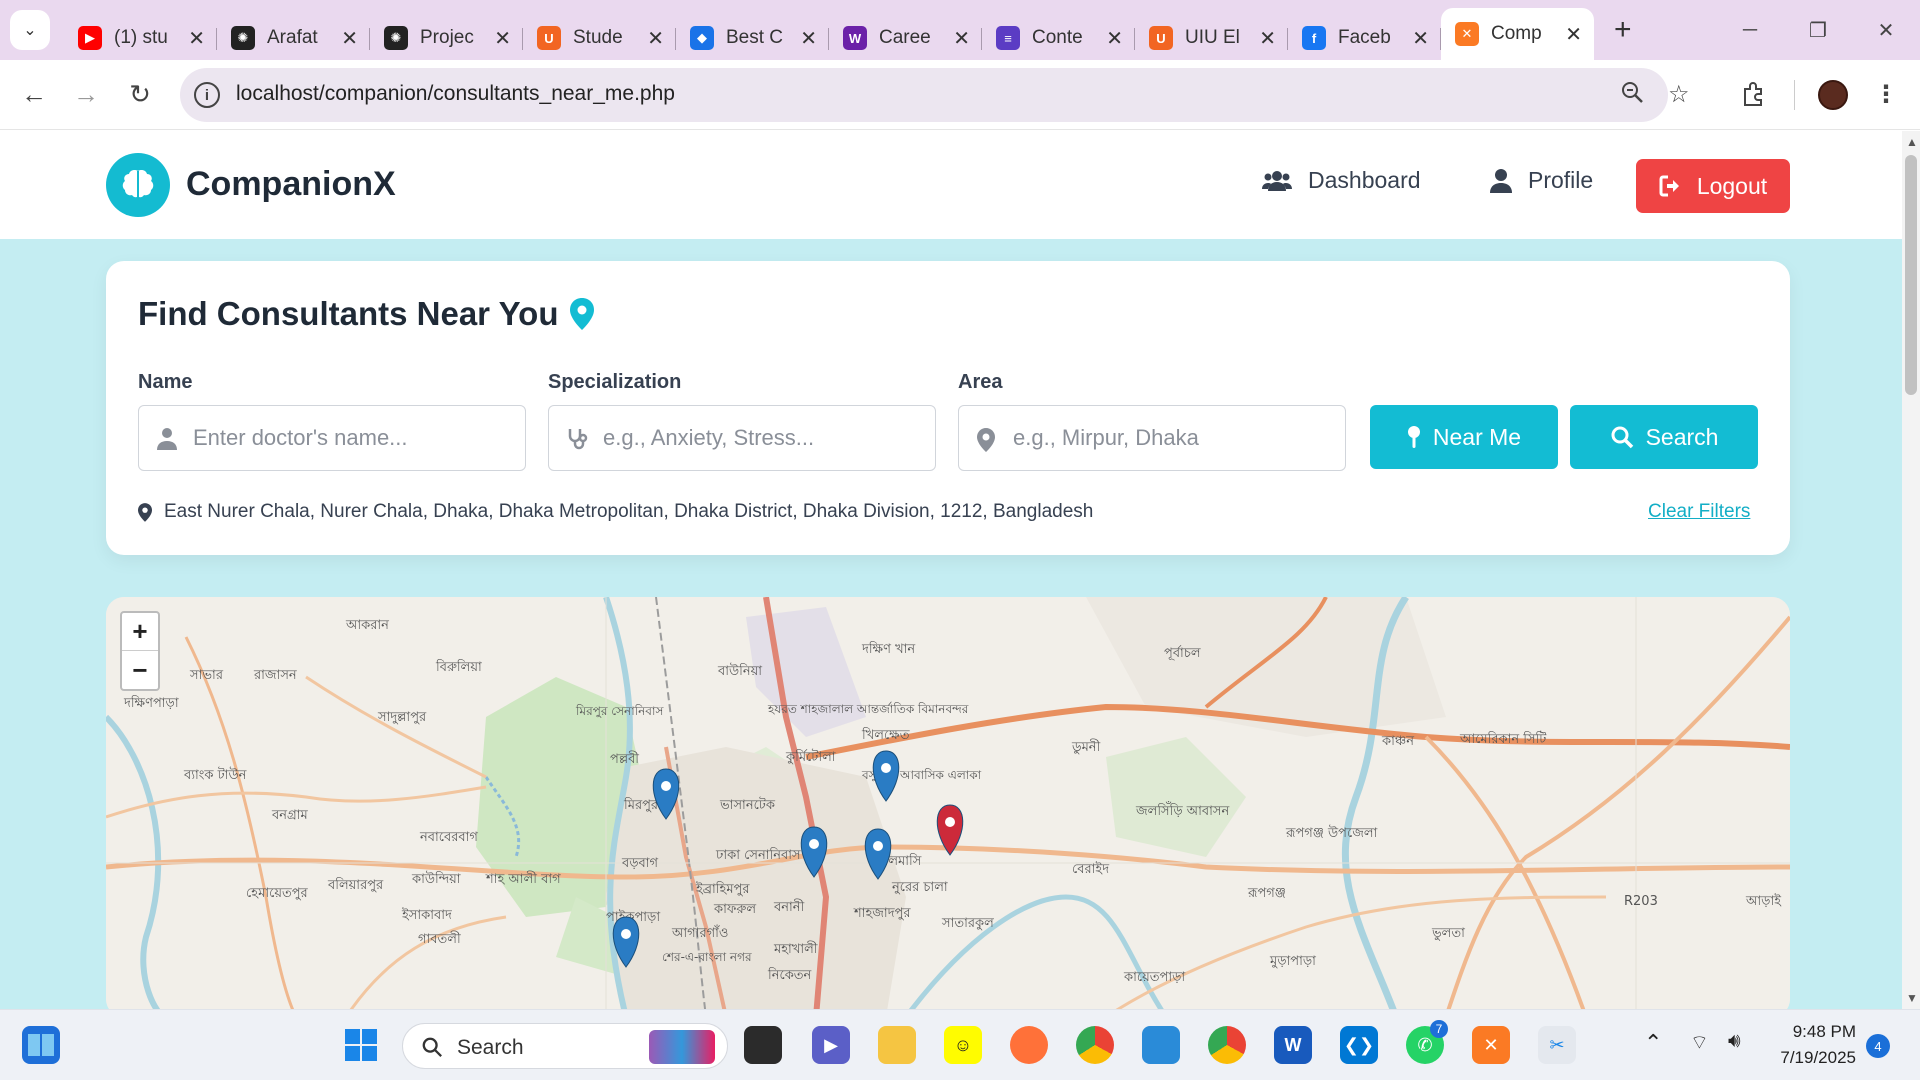  Describe the element at coordinates (641, 805) in the screenshot. I see `map-place-label: মিরপুর` at that location.